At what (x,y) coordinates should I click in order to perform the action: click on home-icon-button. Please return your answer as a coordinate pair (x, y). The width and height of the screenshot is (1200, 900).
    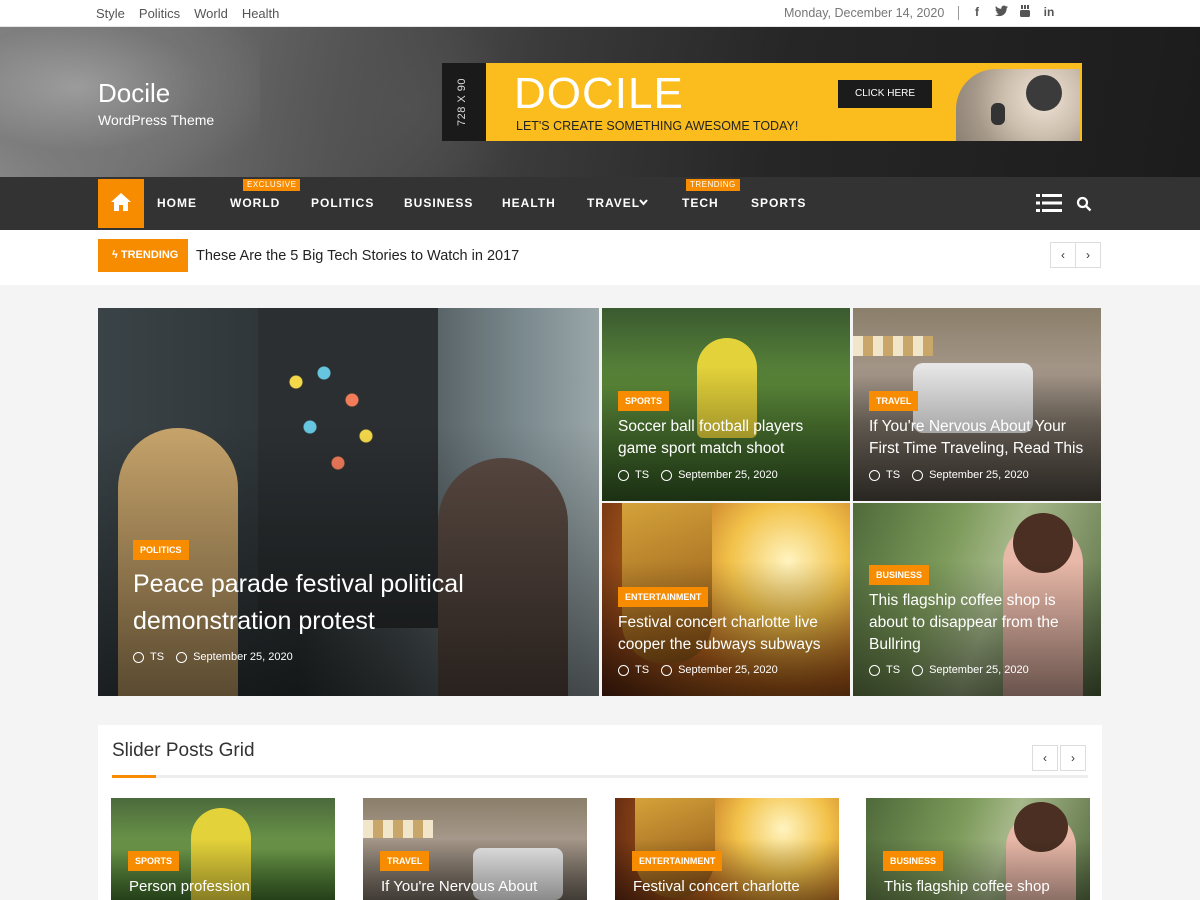
    Looking at the image, I should click on (121, 203).